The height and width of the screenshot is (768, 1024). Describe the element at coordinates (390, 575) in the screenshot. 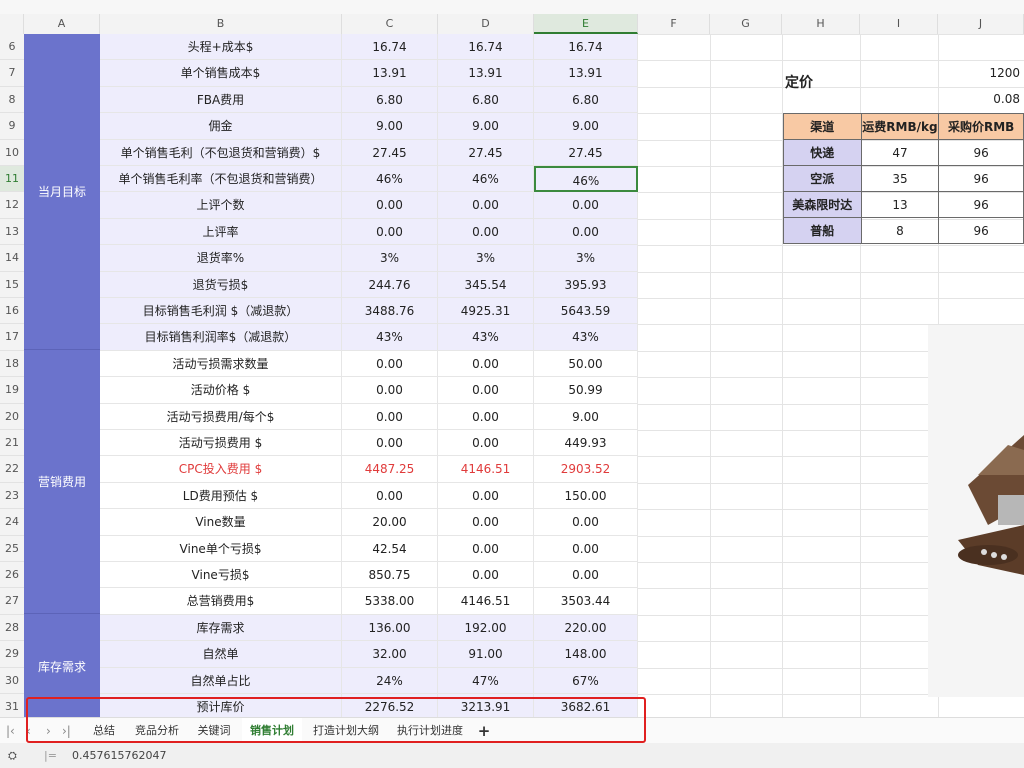

I see `value-cell-c: 850.75` at that location.